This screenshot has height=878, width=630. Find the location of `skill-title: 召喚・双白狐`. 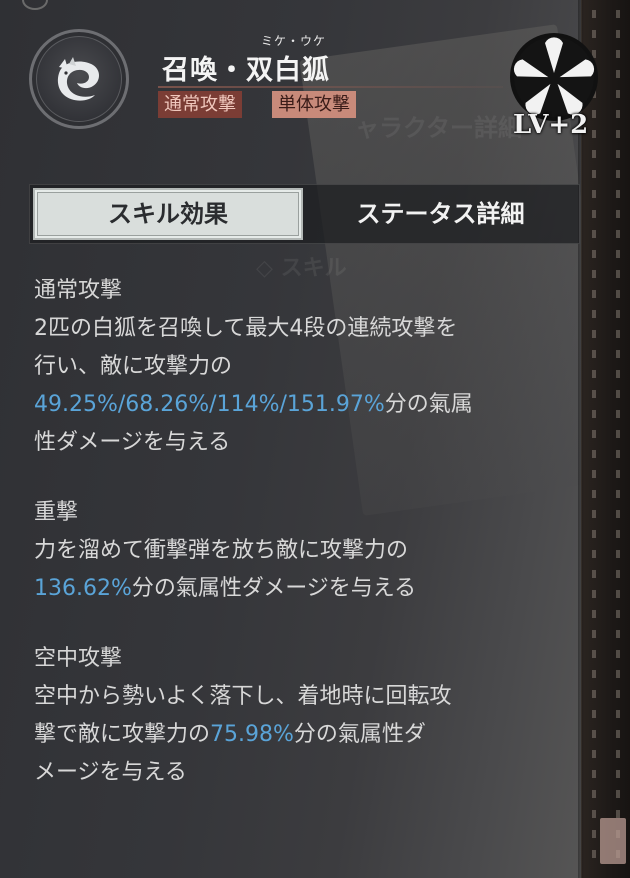

skill-title: 召喚・双白狐 is located at coordinates (246, 70).